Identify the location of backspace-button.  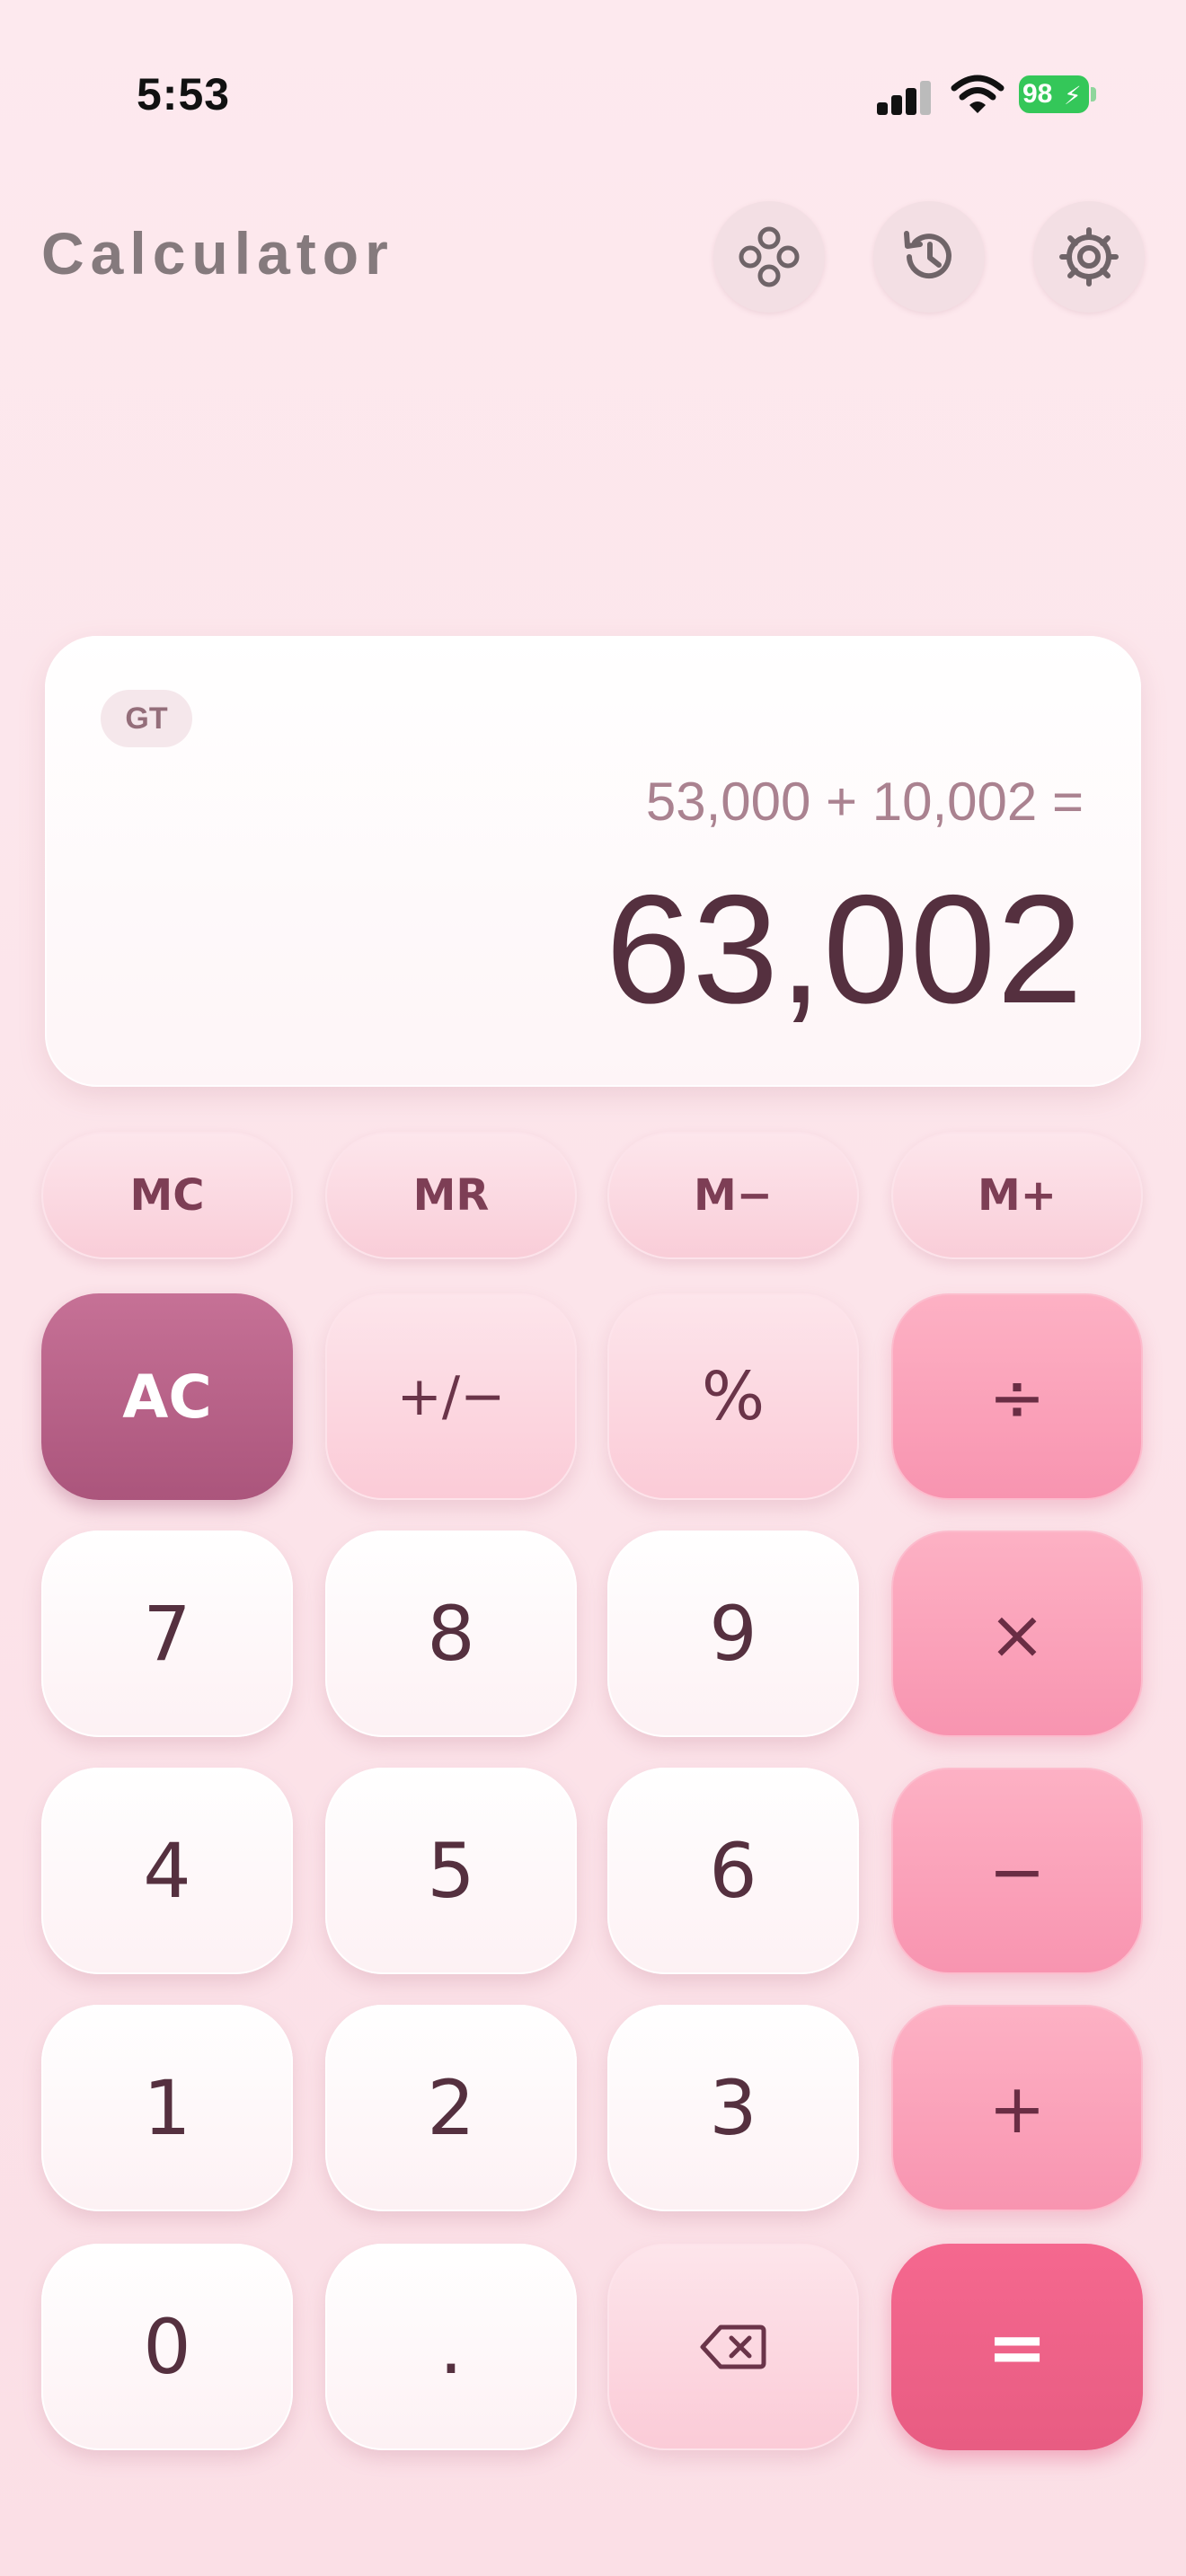
(733, 2347).